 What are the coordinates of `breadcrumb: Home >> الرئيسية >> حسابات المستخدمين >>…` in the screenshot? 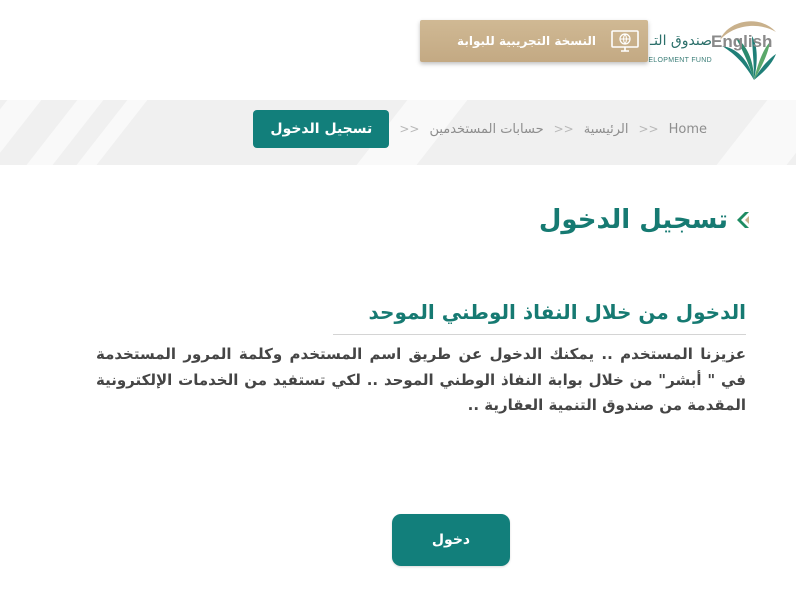 It's located at (480, 129).